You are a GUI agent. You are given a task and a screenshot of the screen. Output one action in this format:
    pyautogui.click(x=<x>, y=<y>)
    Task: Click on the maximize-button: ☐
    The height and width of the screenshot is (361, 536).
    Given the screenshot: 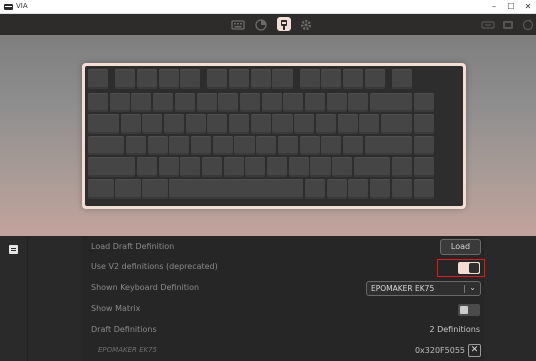 What is the action you would take?
    pyautogui.click(x=511, y=7)
    